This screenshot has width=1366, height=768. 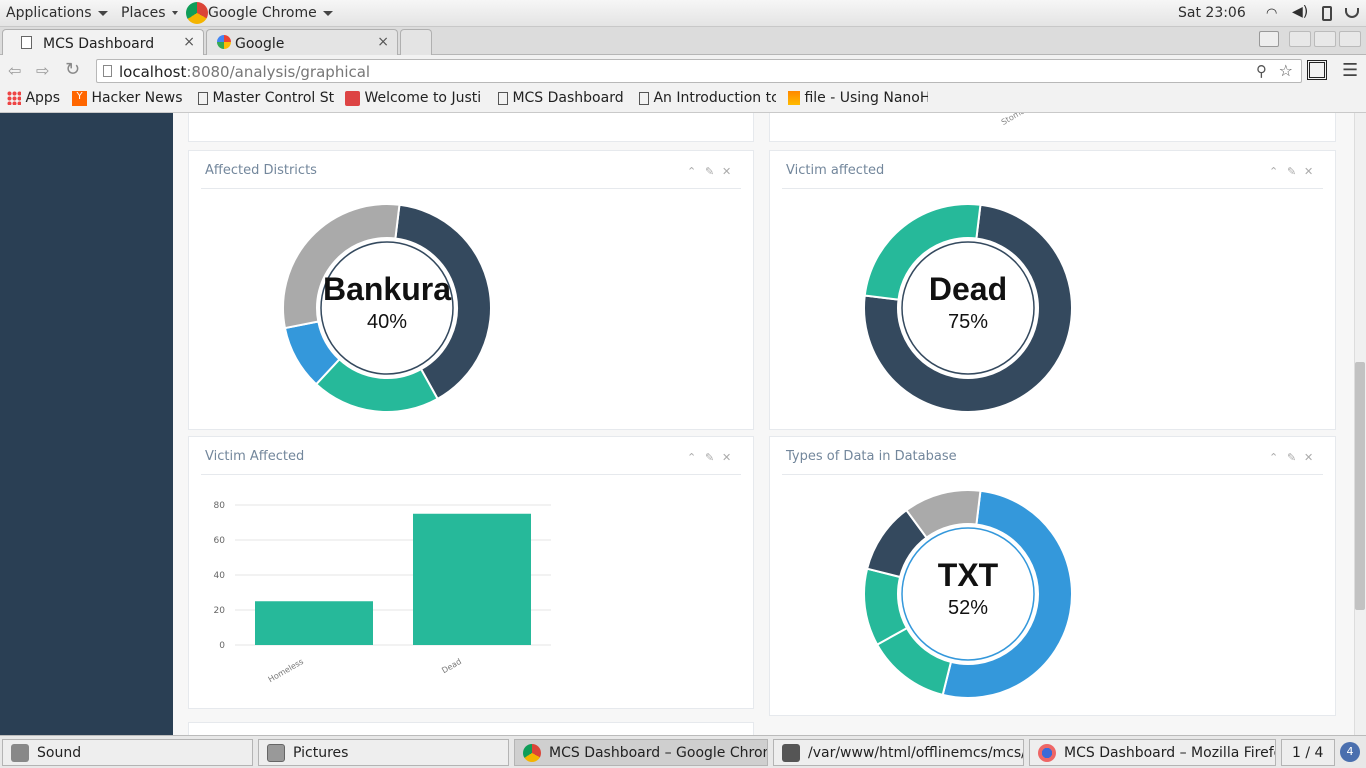 What do you see at coordinates (387, 289) in the screenshot?
I see `donut-center-label: Bankura` at bounding box center [387, 289].